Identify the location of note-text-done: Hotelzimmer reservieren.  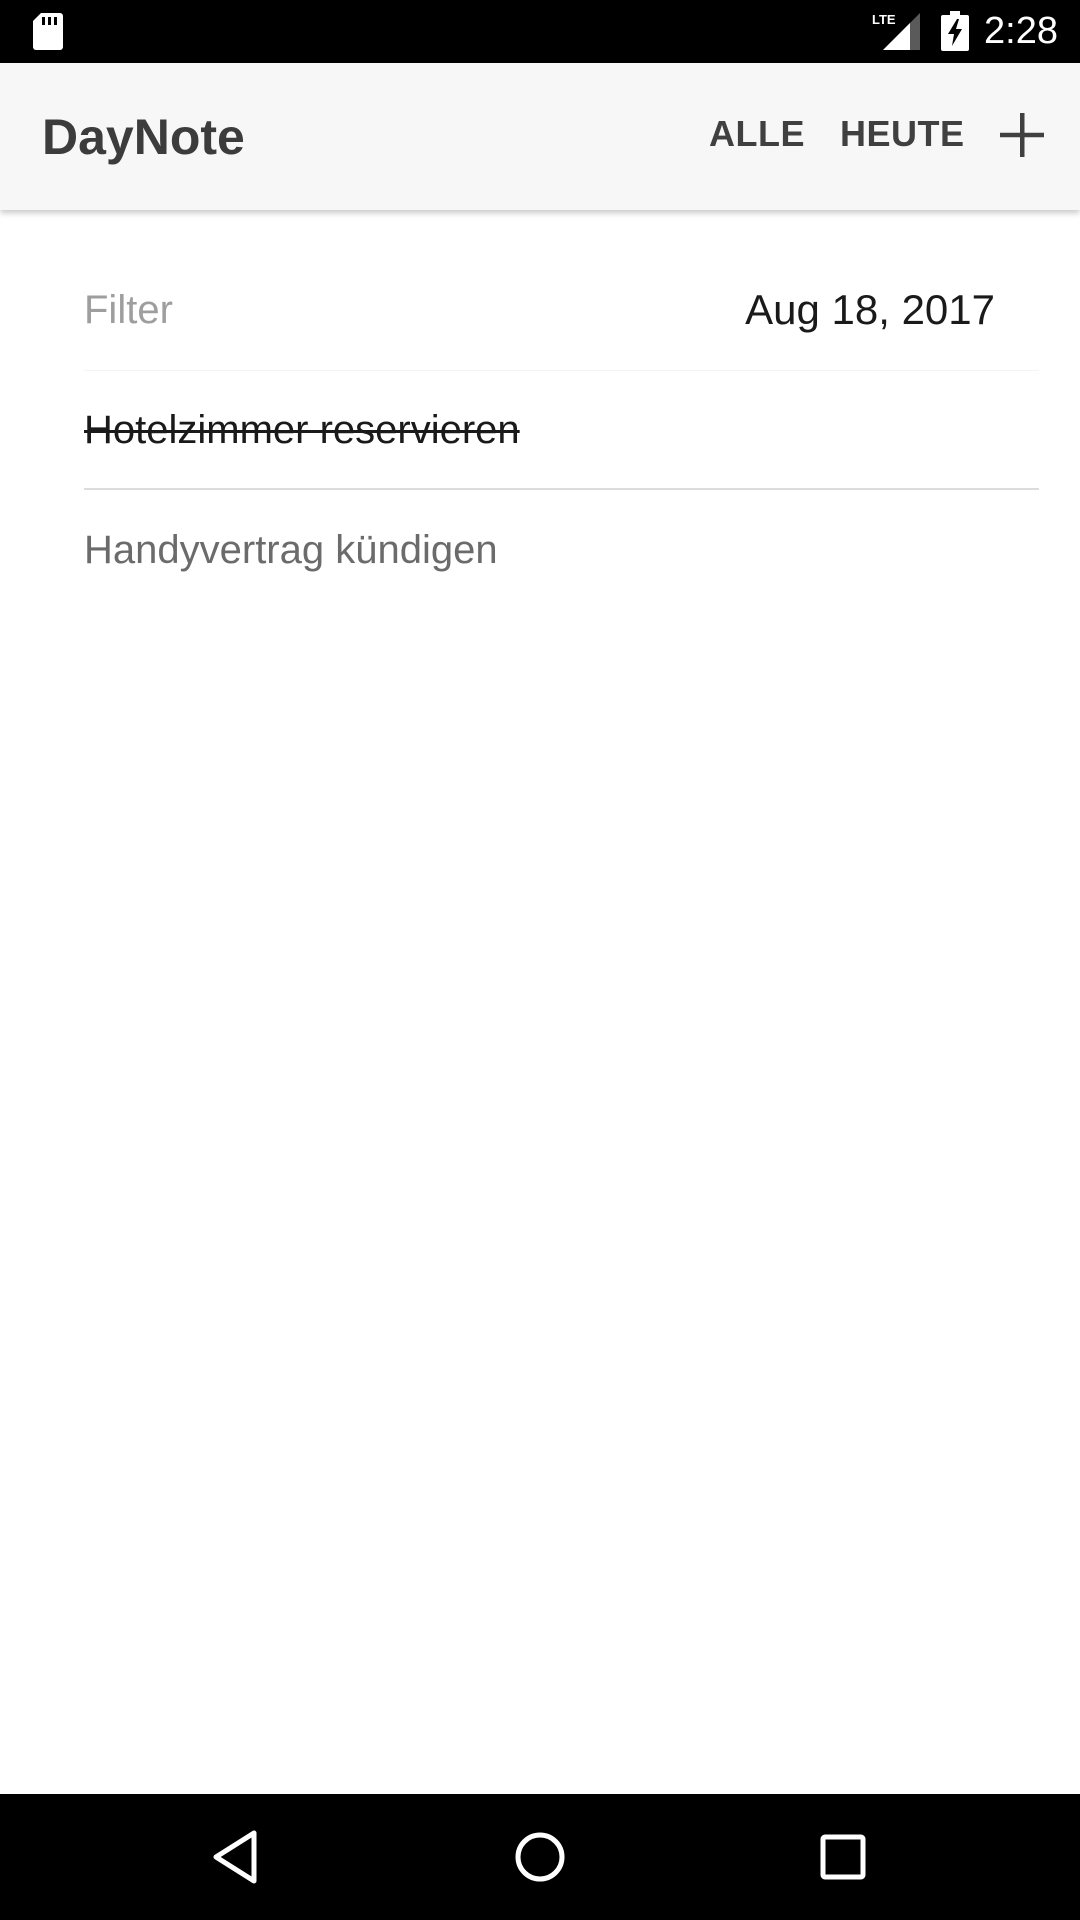
(302, 430).